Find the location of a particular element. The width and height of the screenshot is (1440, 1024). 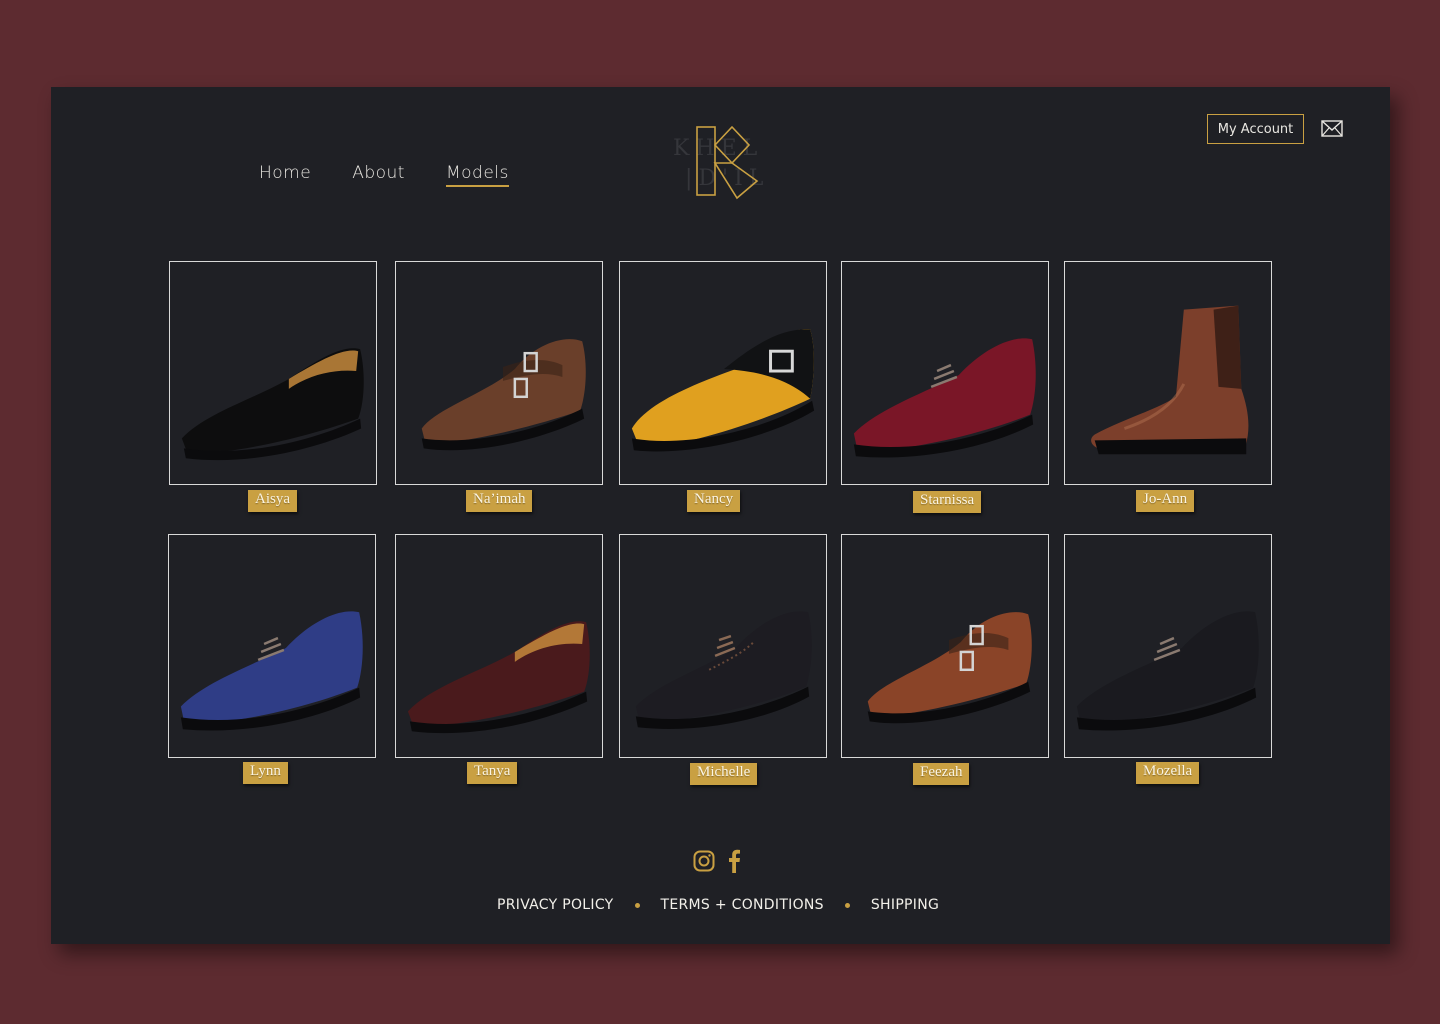

model-name-label: Na’imah is located at coordinates (499, 501).